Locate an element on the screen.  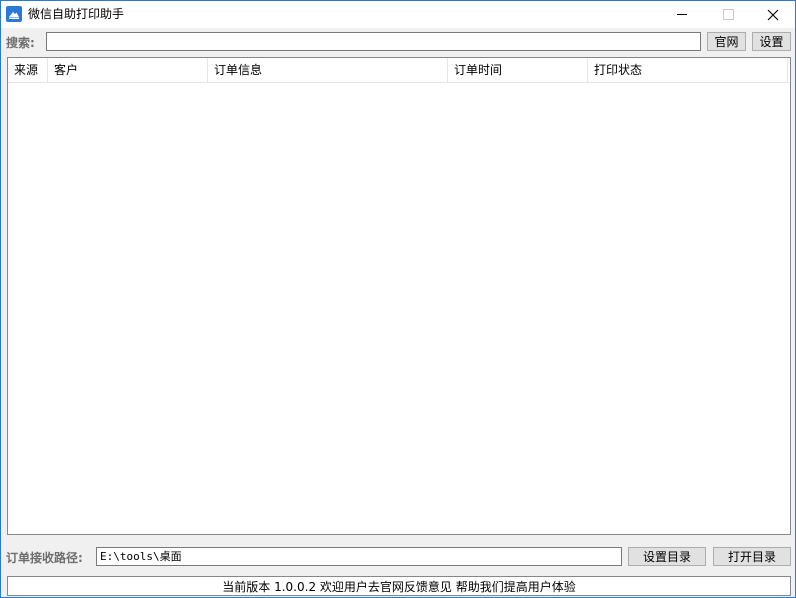
window-title: 微信自助打印助手 is located at coordinates (76, 14).